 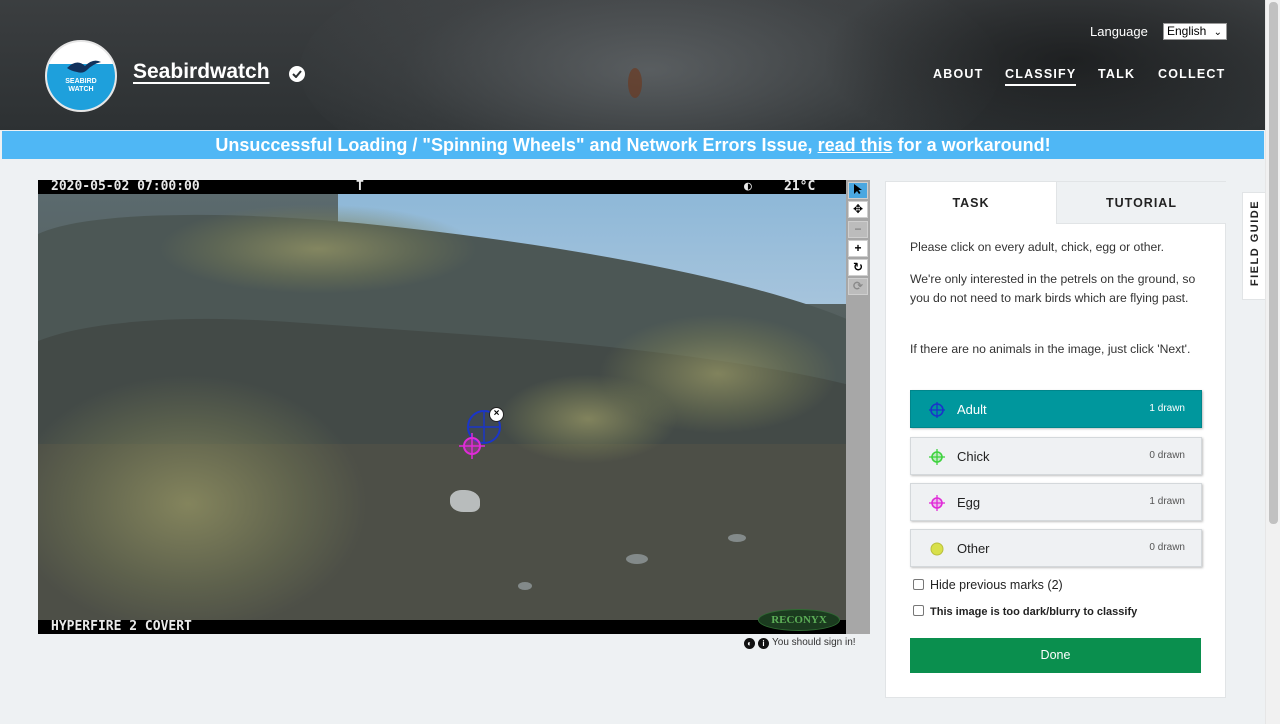 I want to click on zoom-in-button: +, so click(x=858, y=248).